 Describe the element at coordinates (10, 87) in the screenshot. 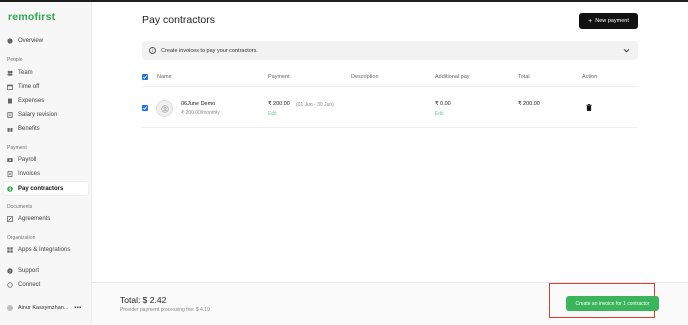

I see `calendar-icon` at that location.